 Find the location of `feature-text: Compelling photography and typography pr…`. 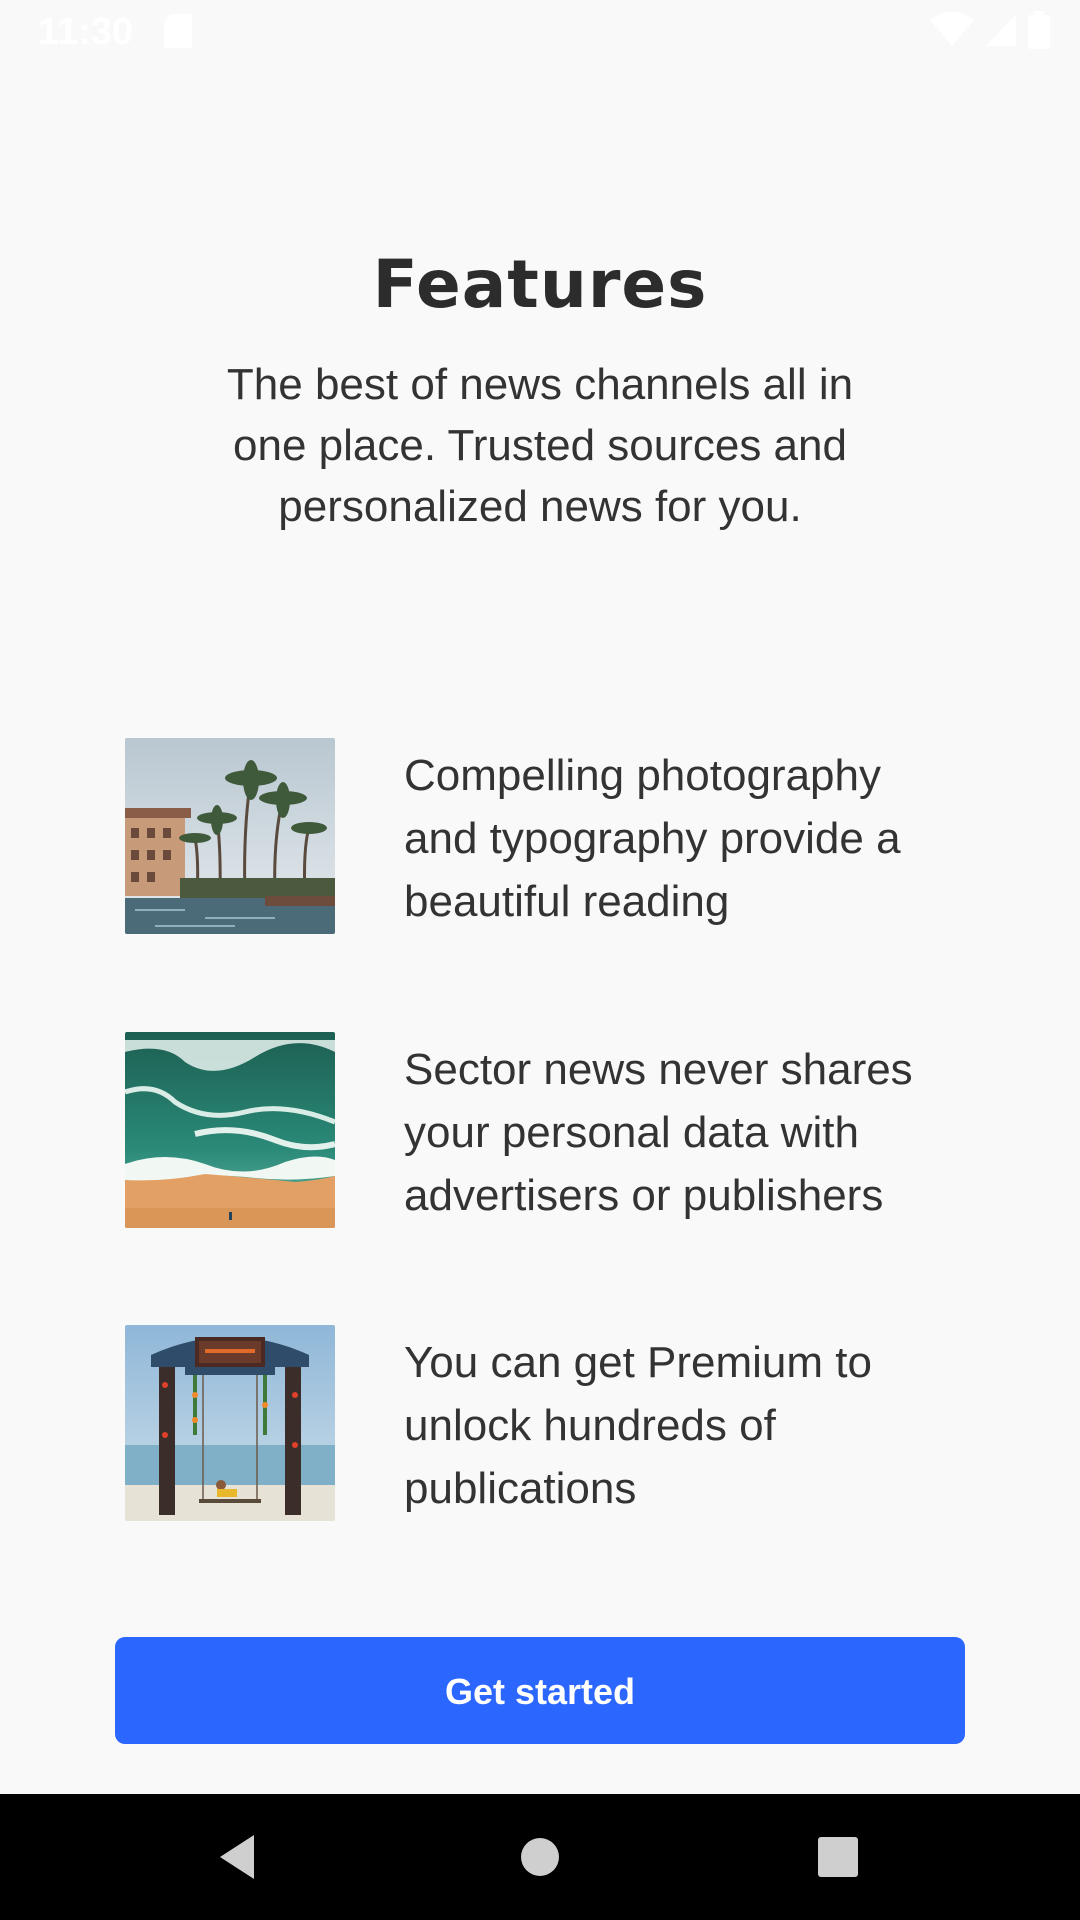

feature-text: Compelling photography and typography pr… is located at coordinates (652, 838).